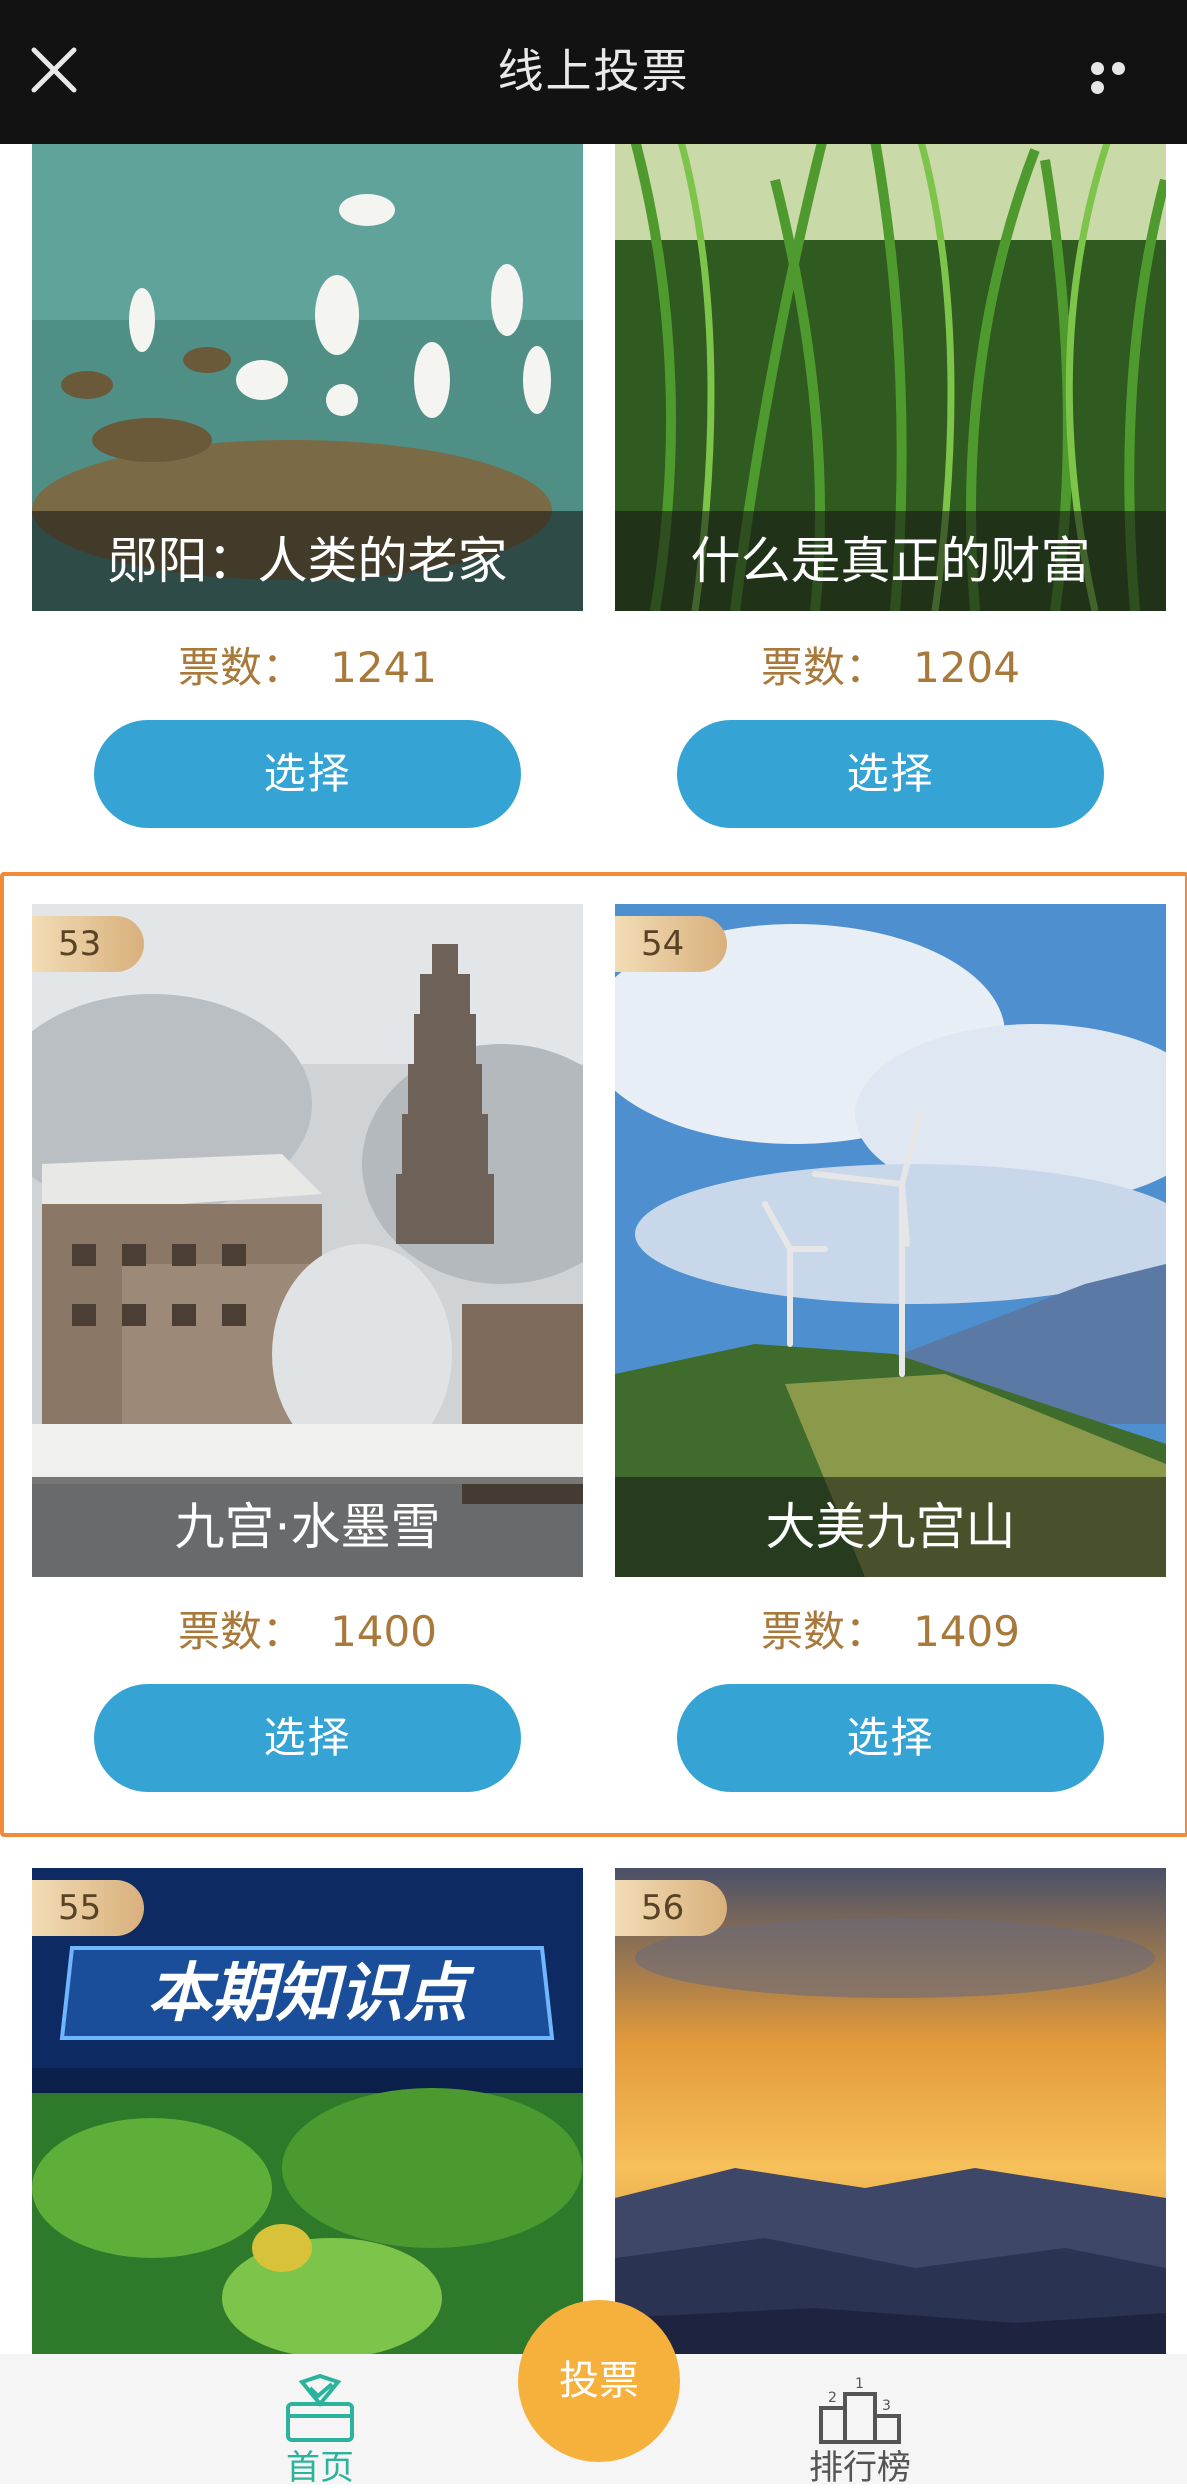  Describe the element at coordinates (320, 2468) in the screenshot. I see `nav-home-label: 首页` at that location.